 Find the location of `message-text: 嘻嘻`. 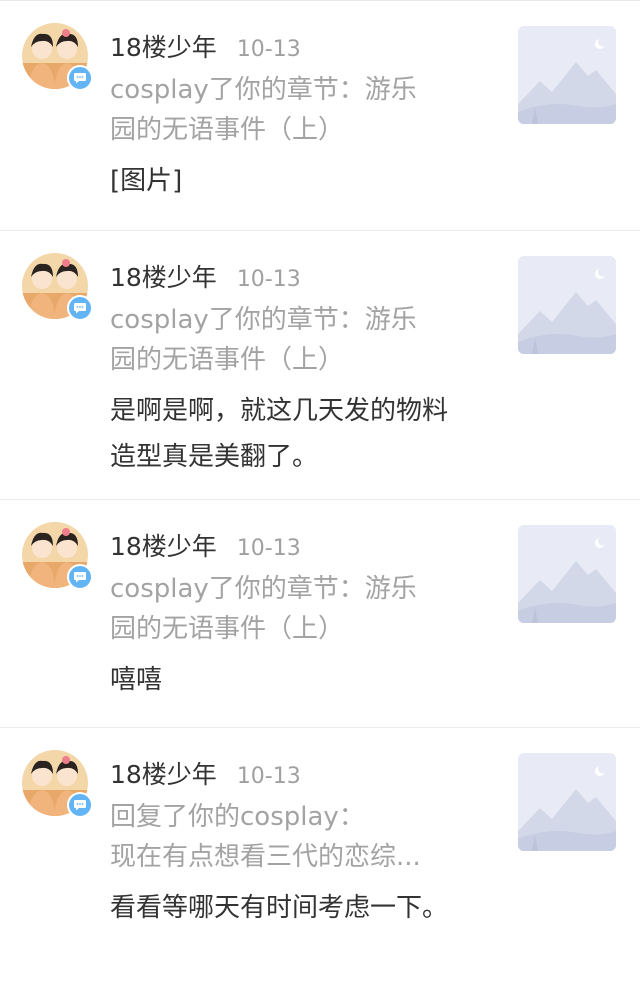

message-text: 嘻嘻 is located at coordinates (136, 680).